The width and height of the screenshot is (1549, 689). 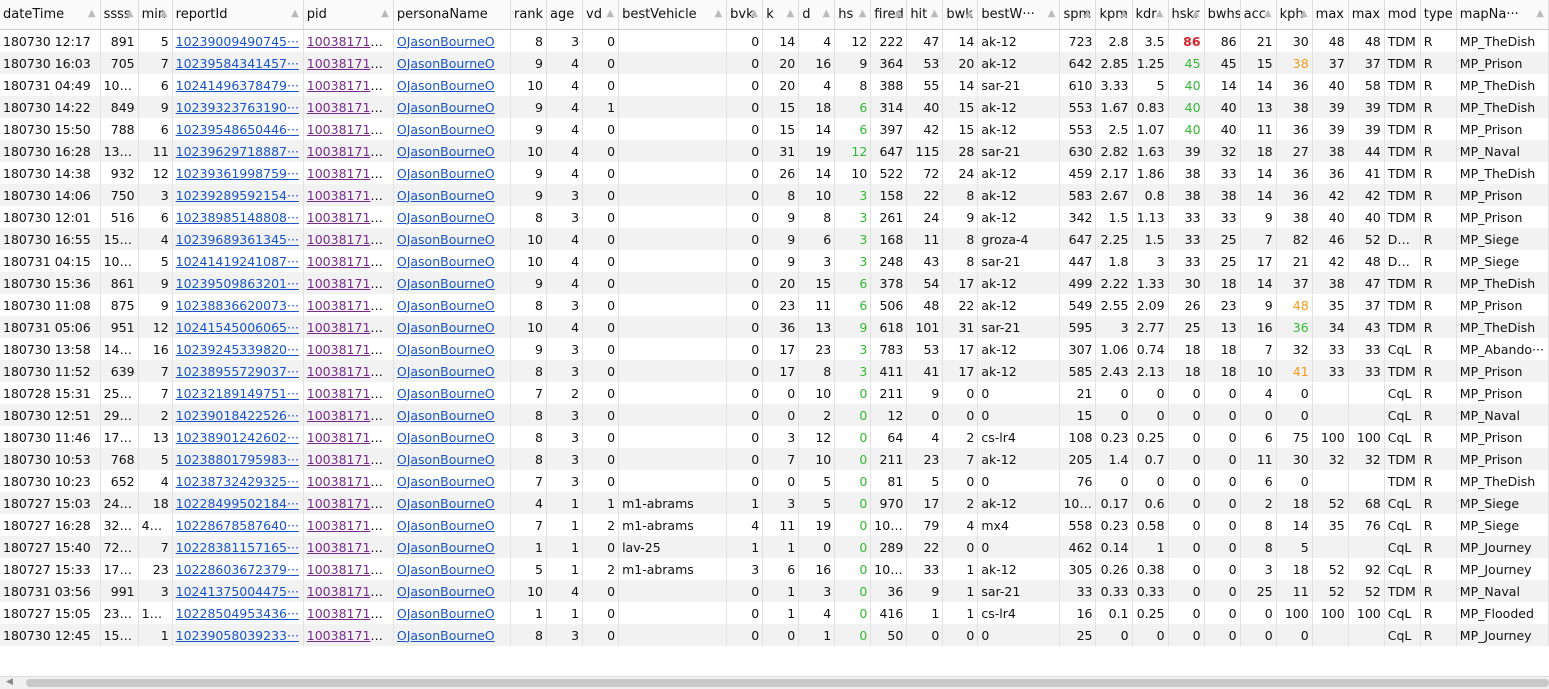 I want to click on column-header-21: hskr ▲, so click(x=1186, y=15).